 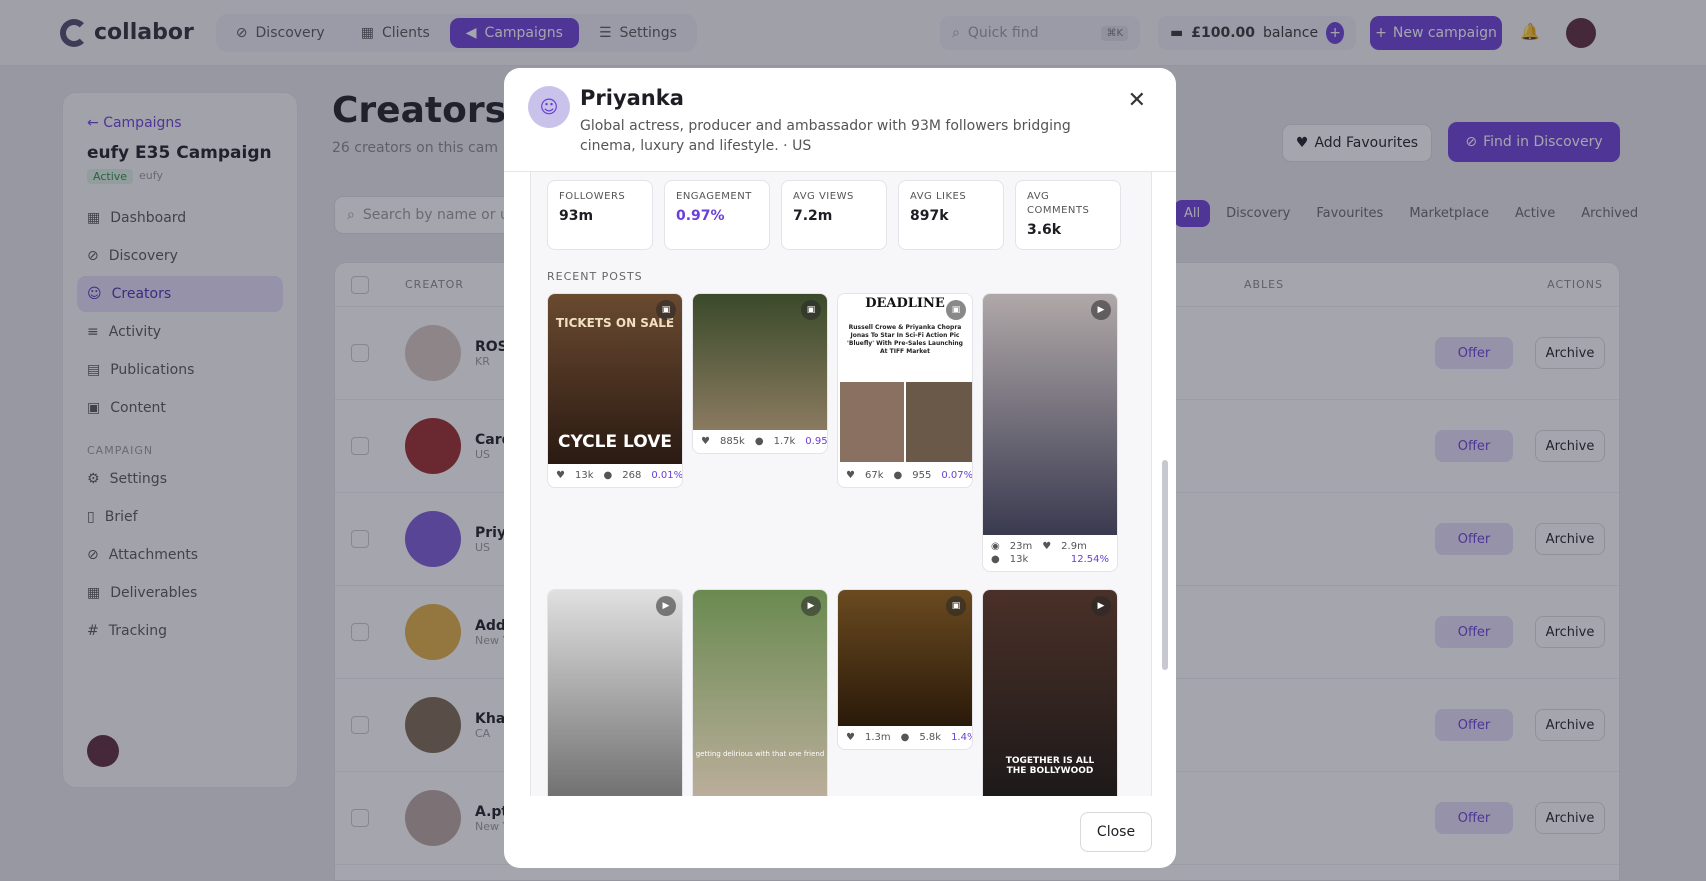 What do you see at coordinates (1116, 832) in the screenshot?
I see `close-button: Close` at bounding box center [1116, 832].